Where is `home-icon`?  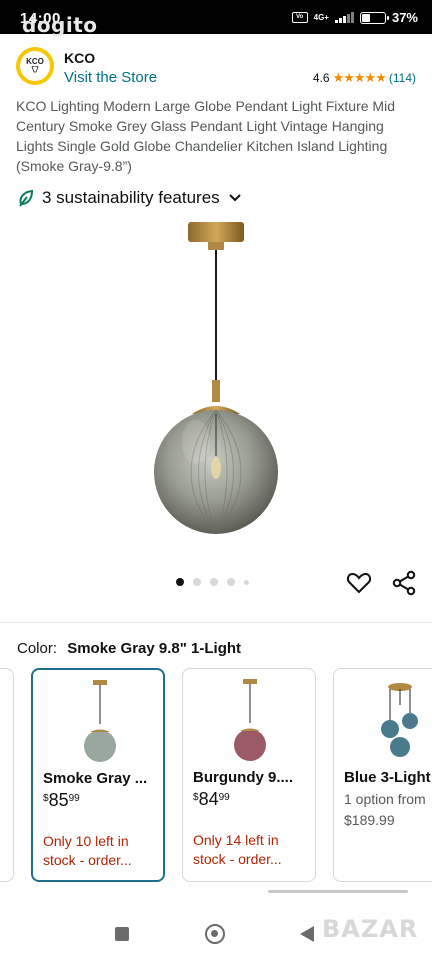 home-icon is located at coordinates (215, 934).